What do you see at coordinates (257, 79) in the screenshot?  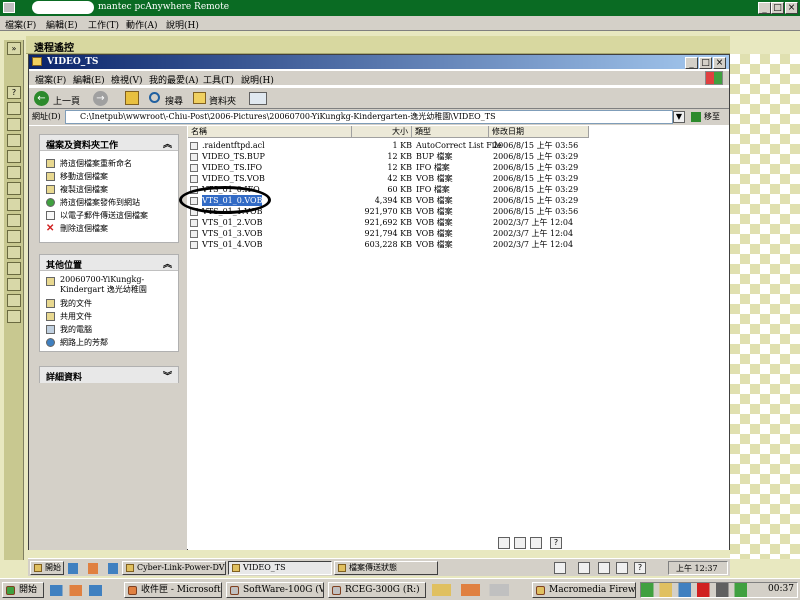 I see `explorer-menu-help: 說明(H)` at bounding box center [257, 79].